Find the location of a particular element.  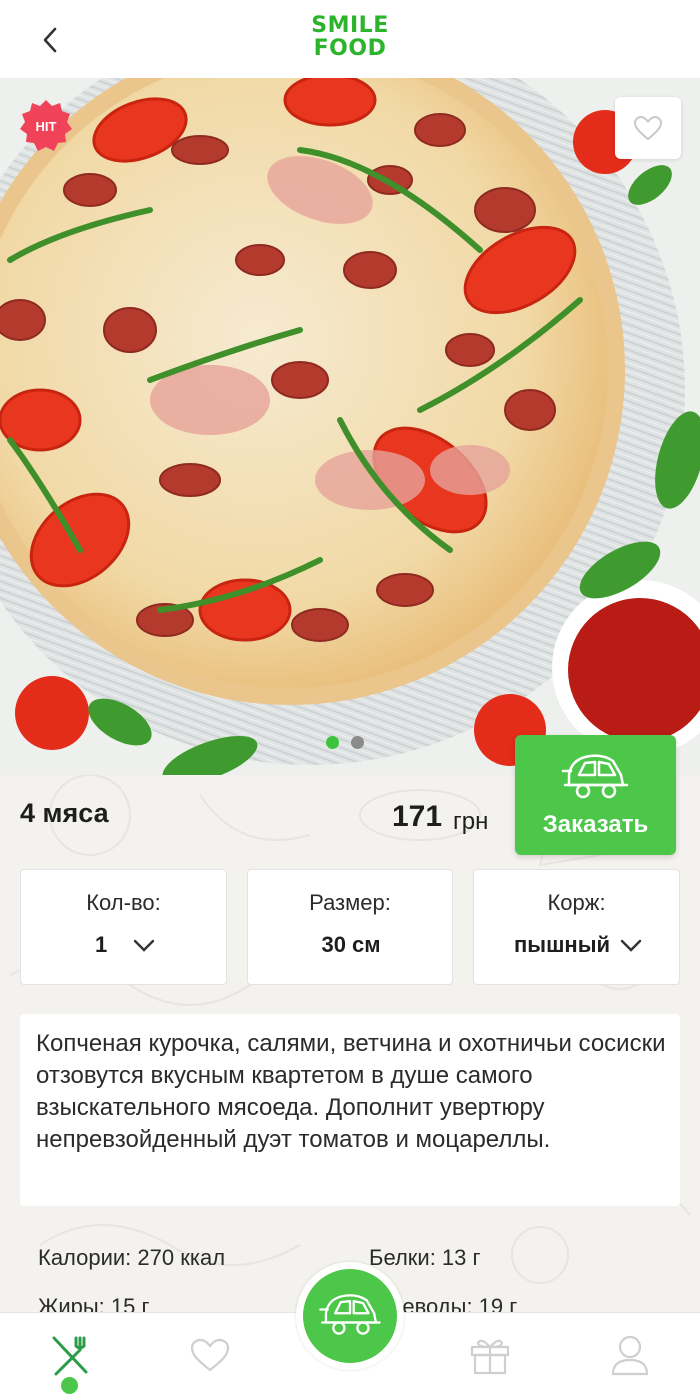

size-value: 30 см is located at coordinates (351, 944).